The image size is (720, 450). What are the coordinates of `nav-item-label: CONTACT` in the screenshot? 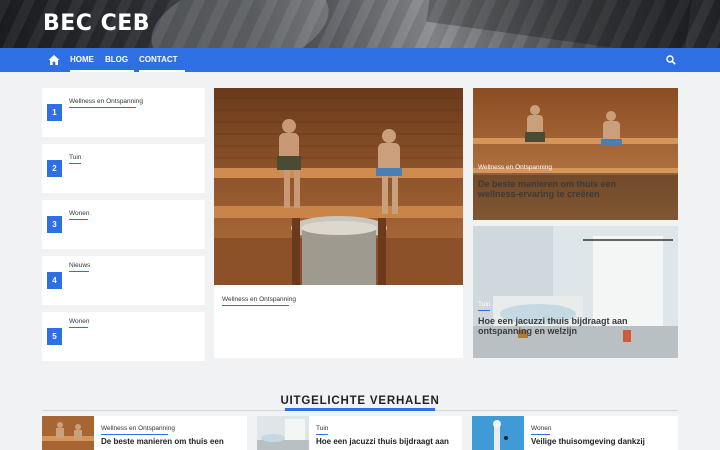 It's located at (158, 59).